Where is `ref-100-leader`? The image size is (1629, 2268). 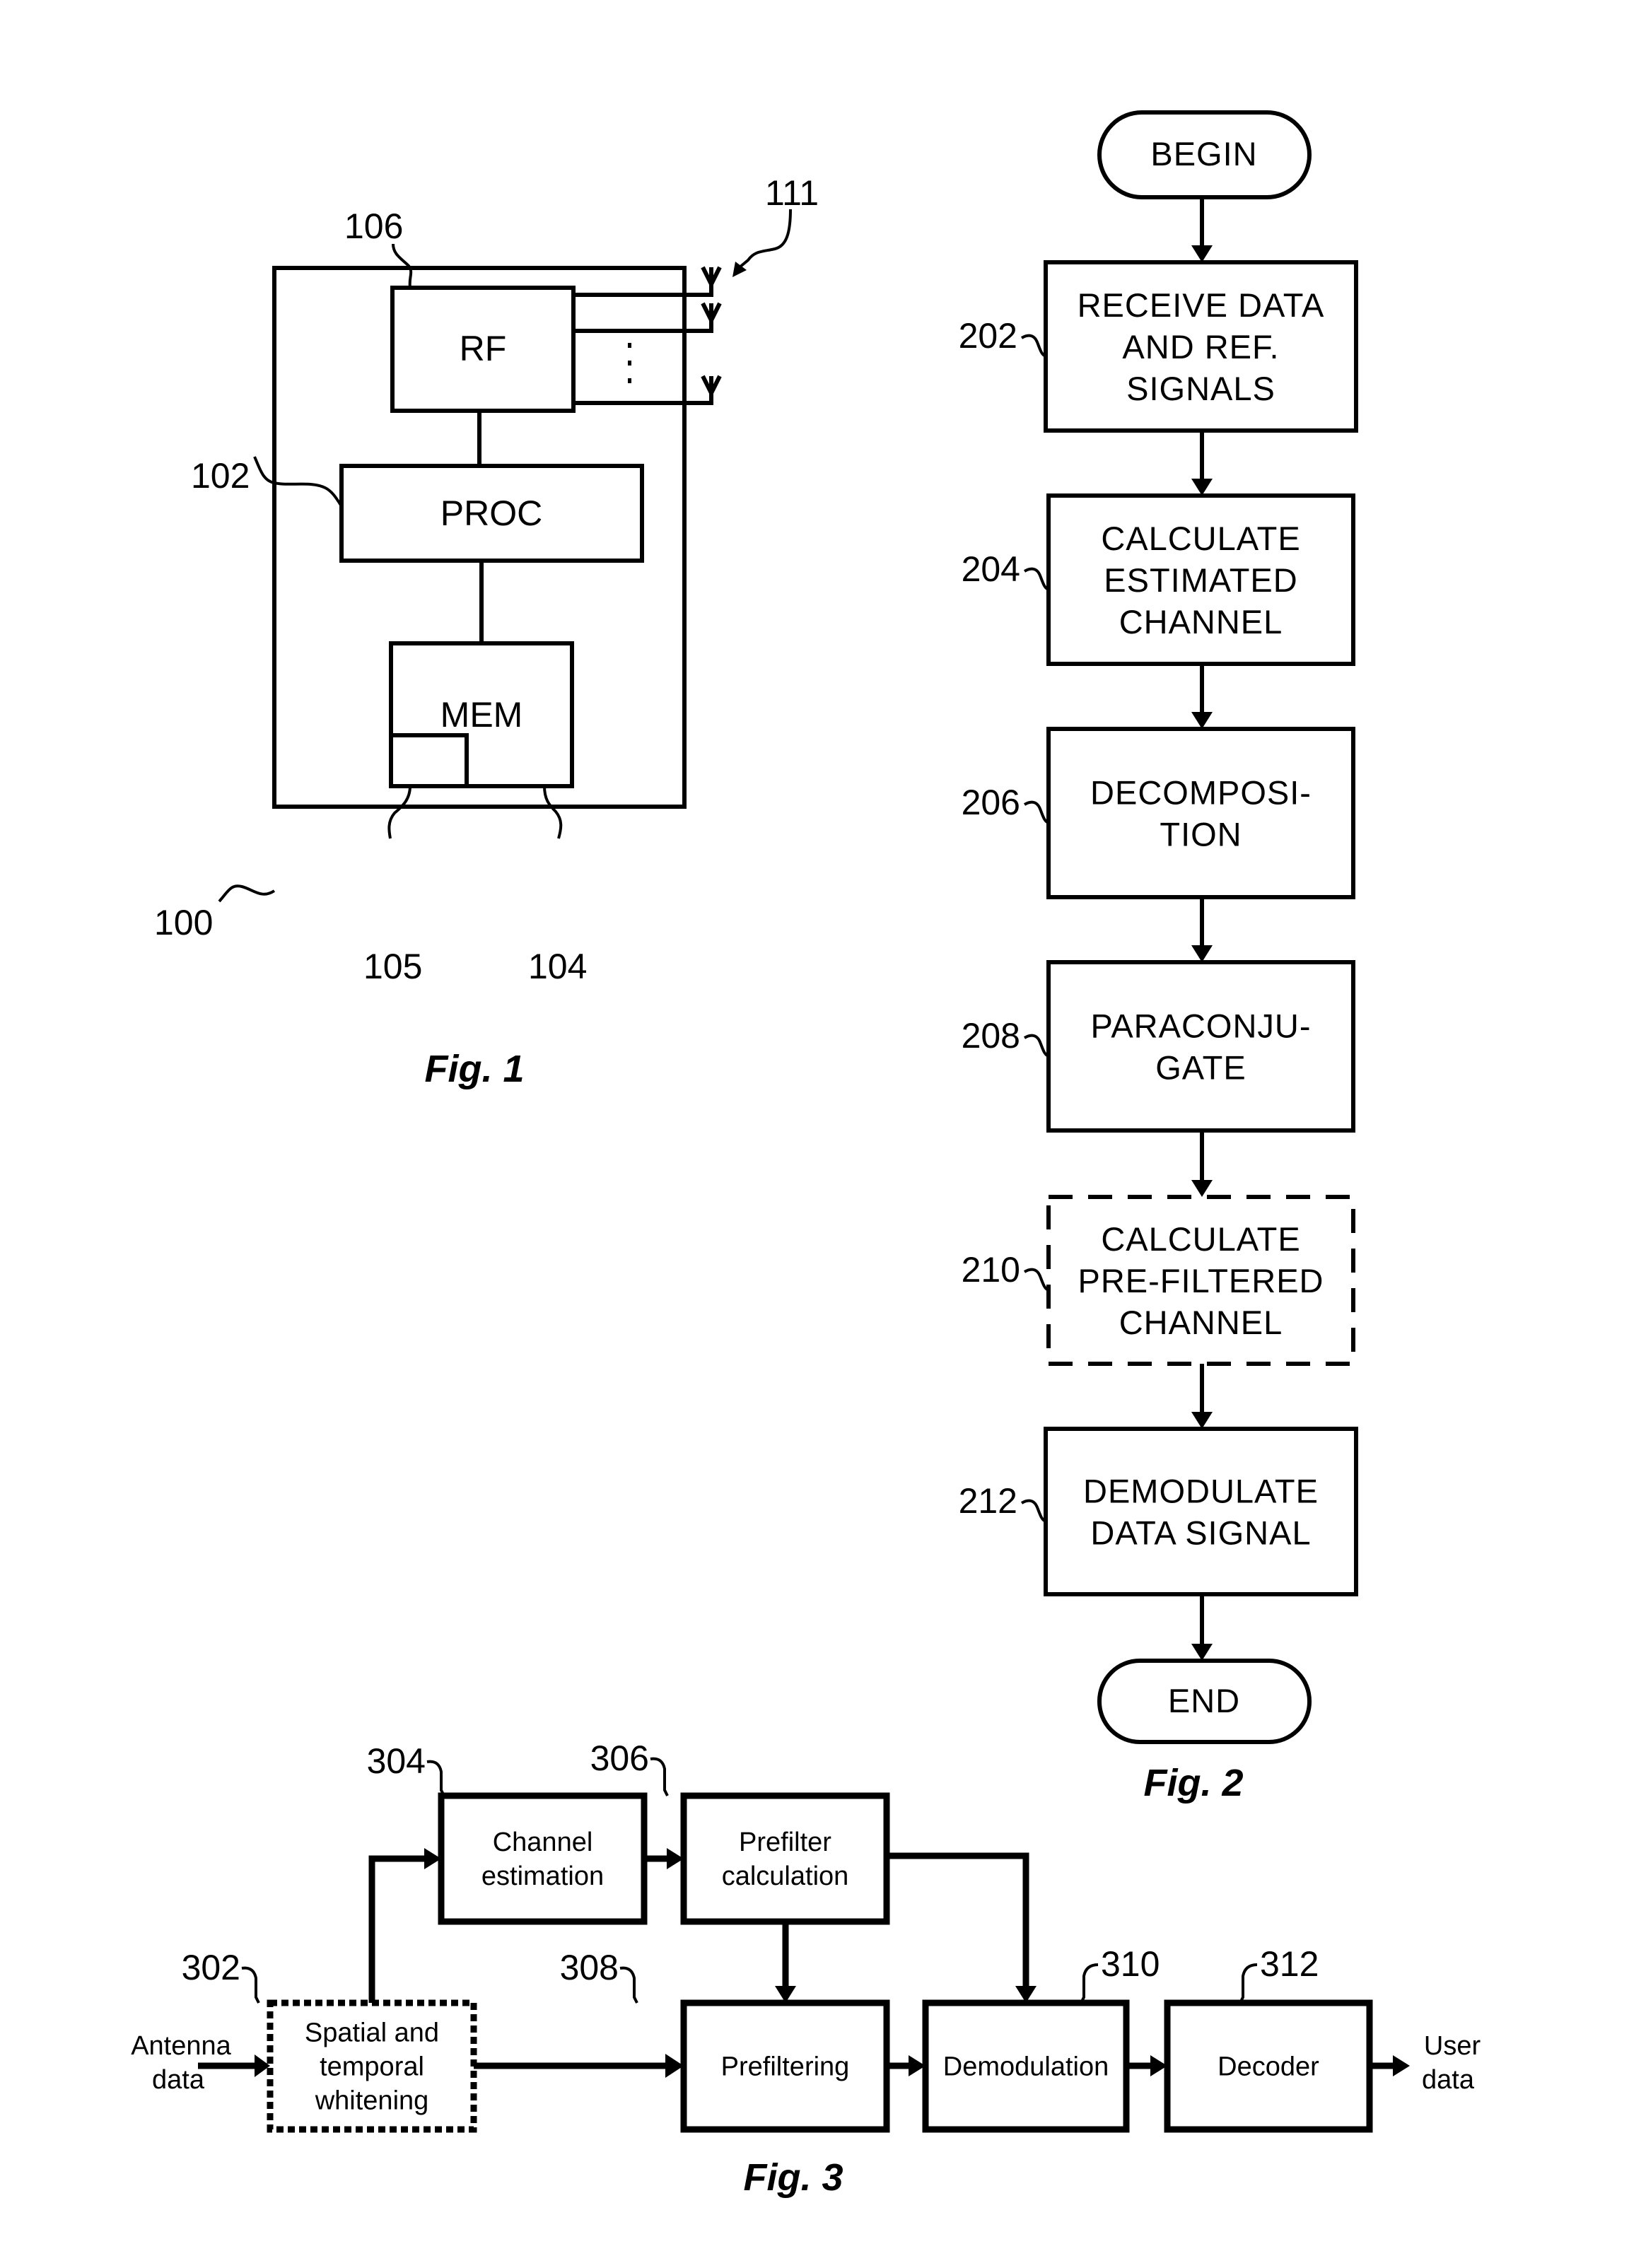 ref-100-leader is located at coordinates (247, 893).